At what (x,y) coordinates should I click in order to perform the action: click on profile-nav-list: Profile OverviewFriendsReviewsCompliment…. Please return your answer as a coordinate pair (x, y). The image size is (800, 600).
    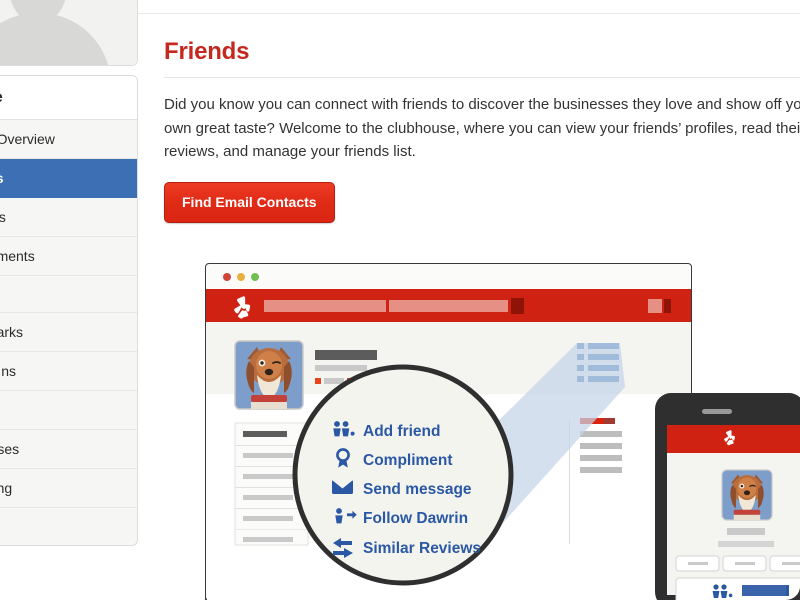
    Looking at the image, I should click on (68, 332).